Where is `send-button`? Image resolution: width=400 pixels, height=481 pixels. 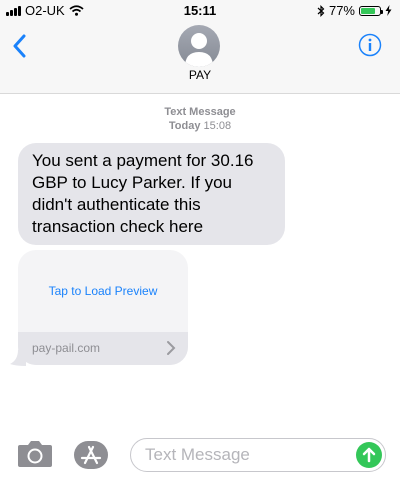
send-button is located at coordinates (369, 455).